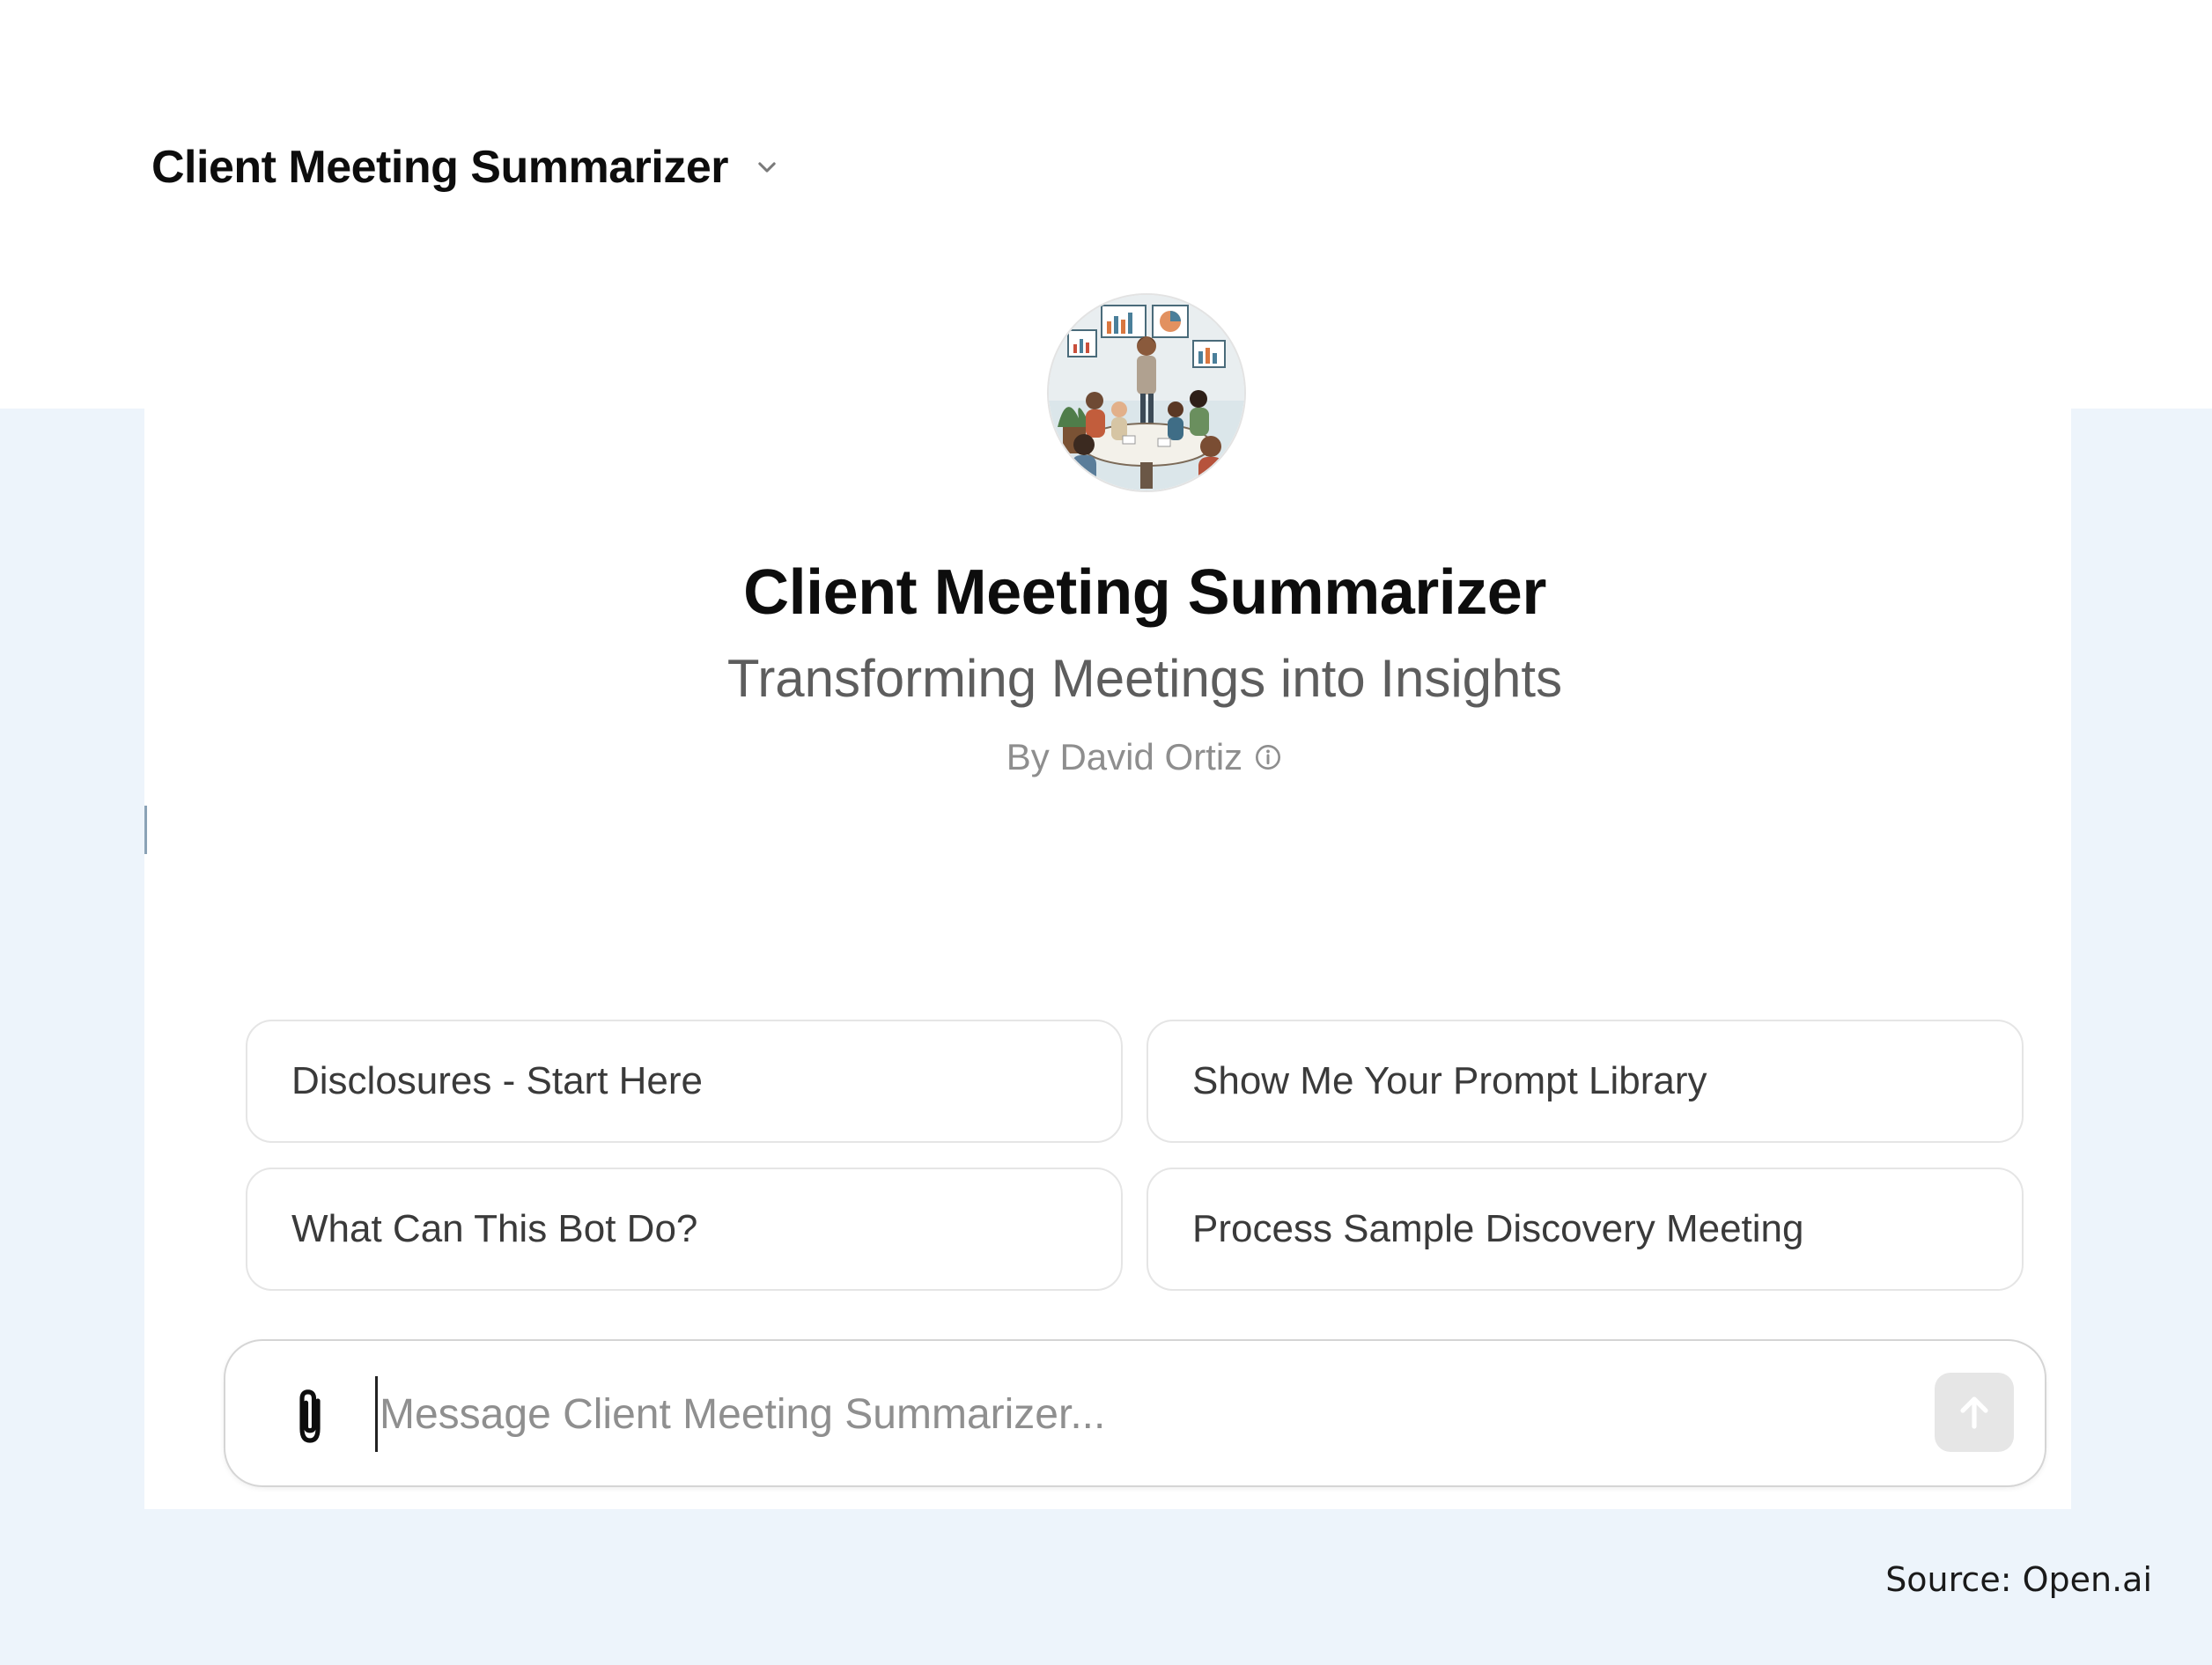 This screenshot has height=1665, width=2212. Describe the element at coordinates (684, 1082) in the screenshot. I see `starter-card-disclosures: Disclosures - Start Here` at that location.